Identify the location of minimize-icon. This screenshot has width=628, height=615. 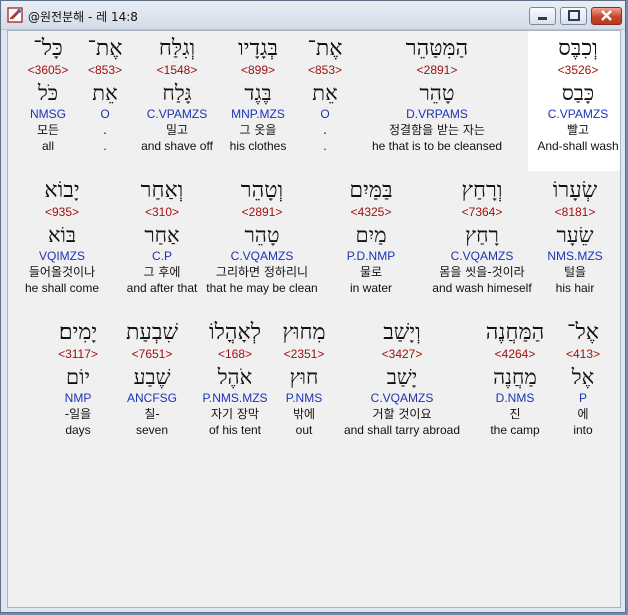
(542, 18).